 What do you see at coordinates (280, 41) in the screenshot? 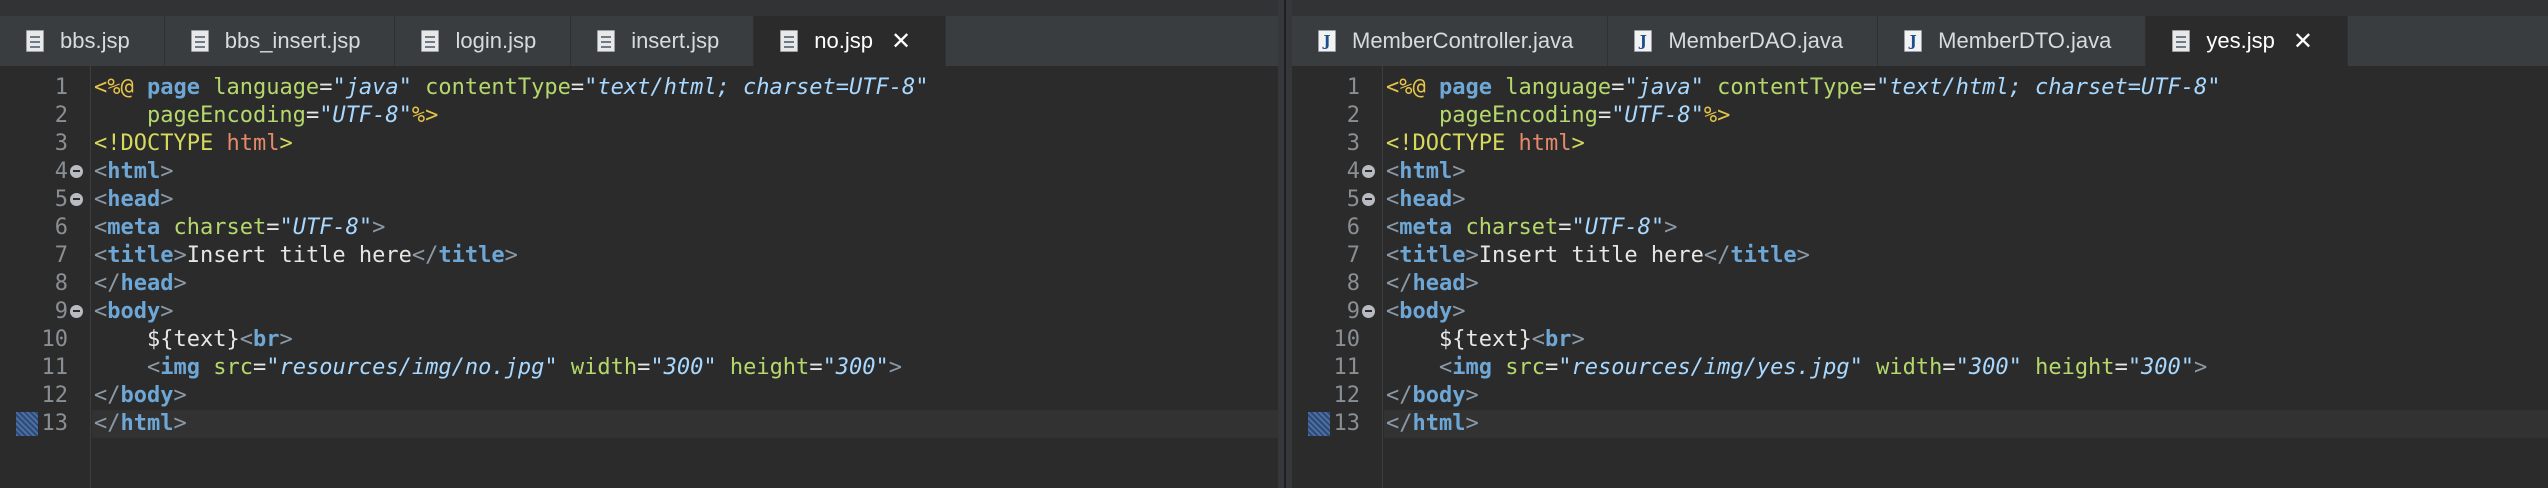
I see `editor-tab: bbs_insert.jsp` at bounding box center [280, 41].